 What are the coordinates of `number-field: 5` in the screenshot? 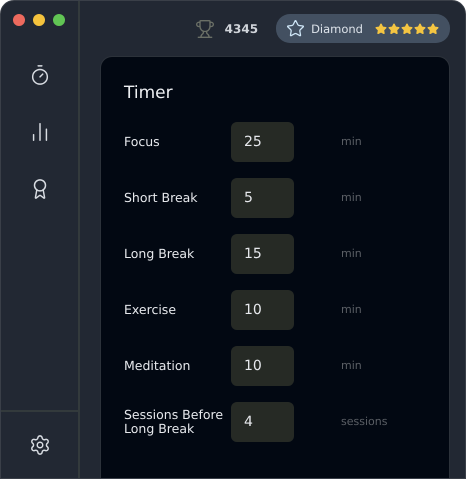 It's located at (262, 198).